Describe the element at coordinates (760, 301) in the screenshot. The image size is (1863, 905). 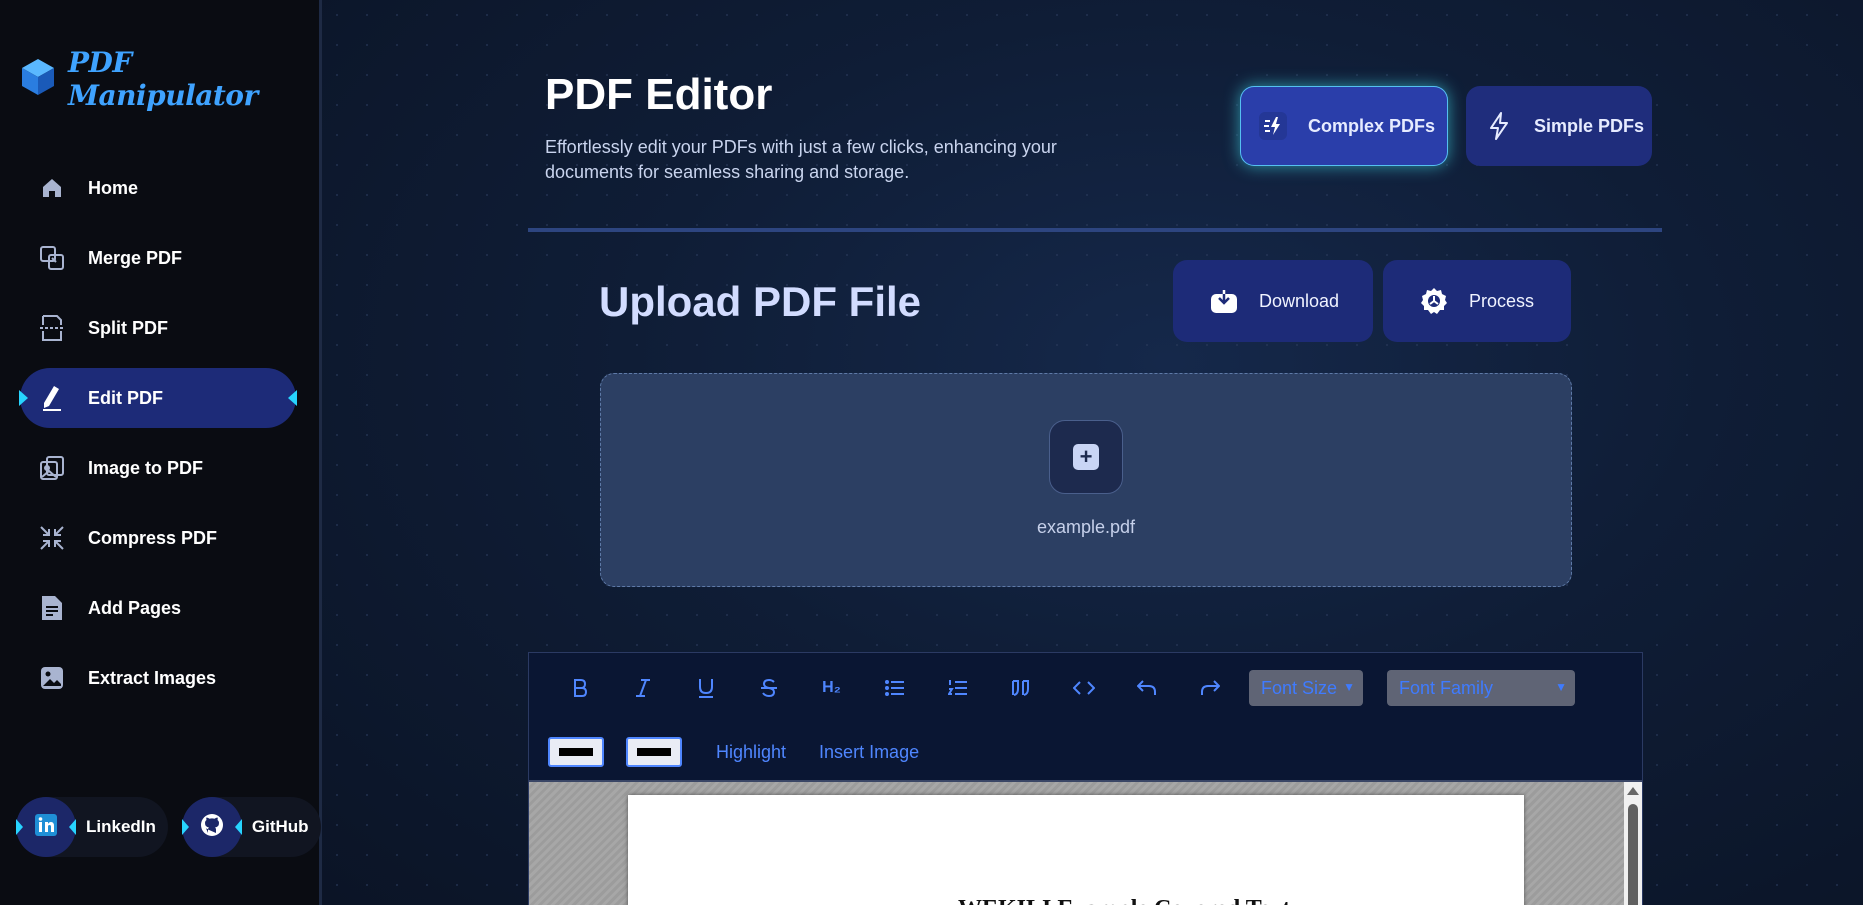
I see `upload-title: Upload PDF File` at that location.